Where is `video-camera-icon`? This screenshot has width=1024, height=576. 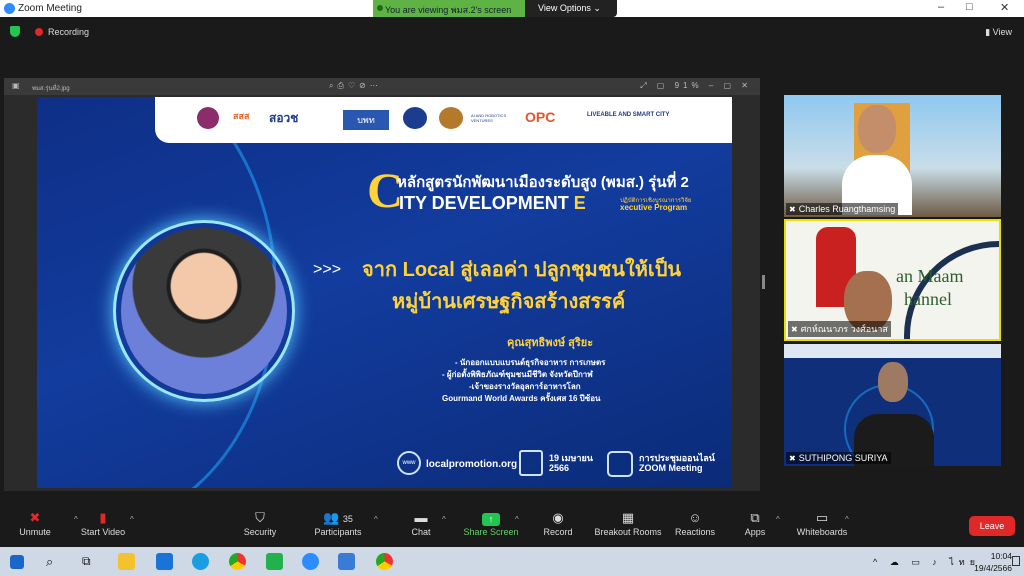
video-camera-icon is located at coordinates (620, 464).